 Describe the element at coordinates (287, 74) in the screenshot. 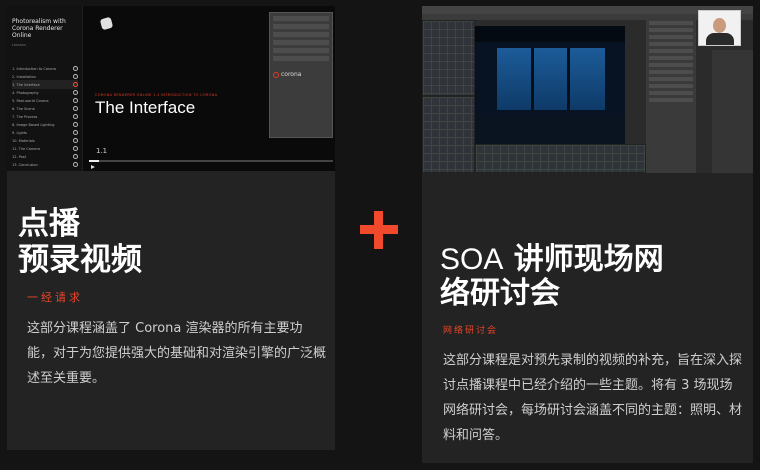

I see `corona-logo: corona` at that location.